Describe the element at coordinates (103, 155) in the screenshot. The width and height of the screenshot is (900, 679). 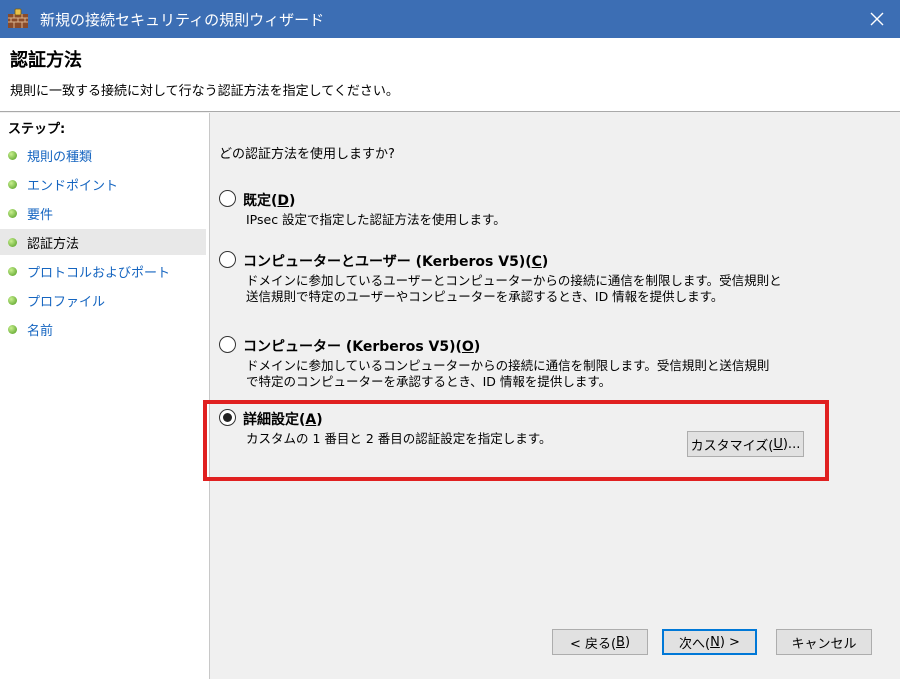
I see `step-rule-type: 規則の種類` at that location.